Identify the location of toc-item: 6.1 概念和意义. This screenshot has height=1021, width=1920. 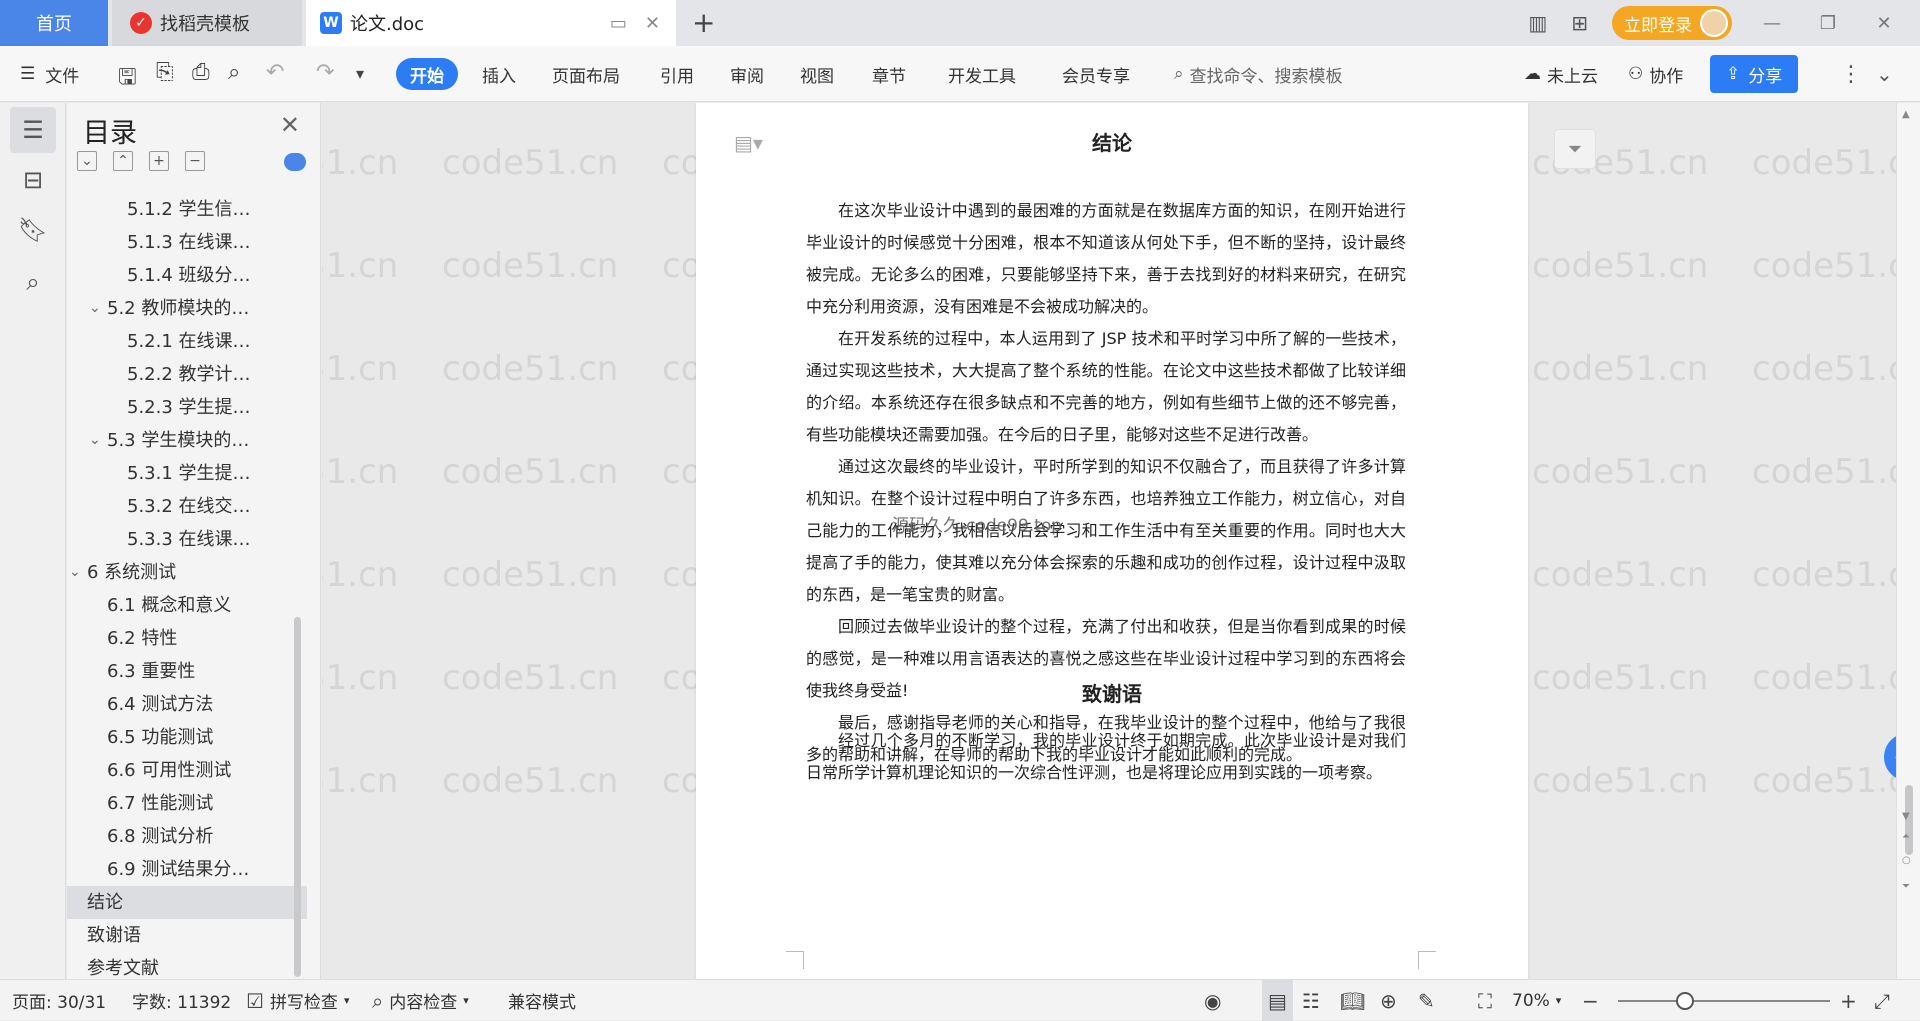
(187, 605).